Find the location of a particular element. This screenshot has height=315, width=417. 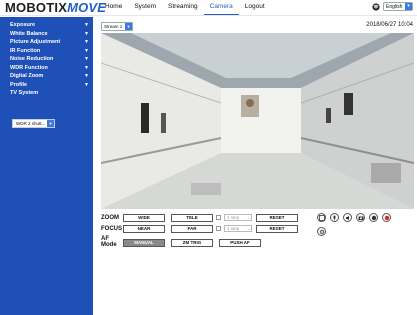

language-value: English is located at coordinates (394, 7).